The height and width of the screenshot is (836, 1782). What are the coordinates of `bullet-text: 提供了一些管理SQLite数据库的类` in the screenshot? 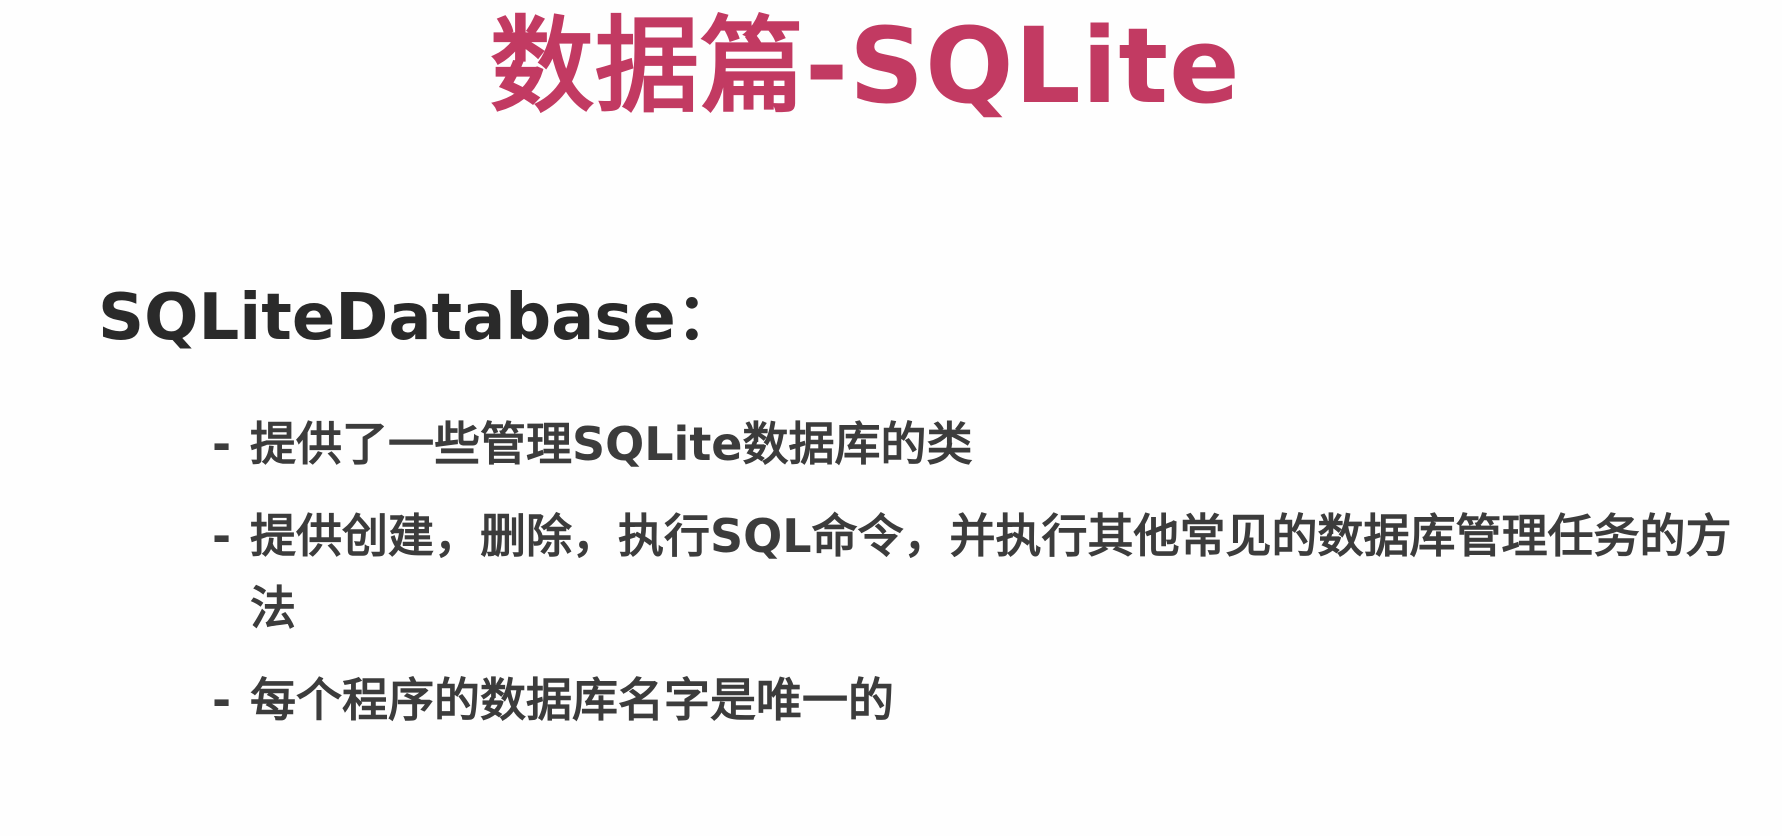 It's located at (611, 444).